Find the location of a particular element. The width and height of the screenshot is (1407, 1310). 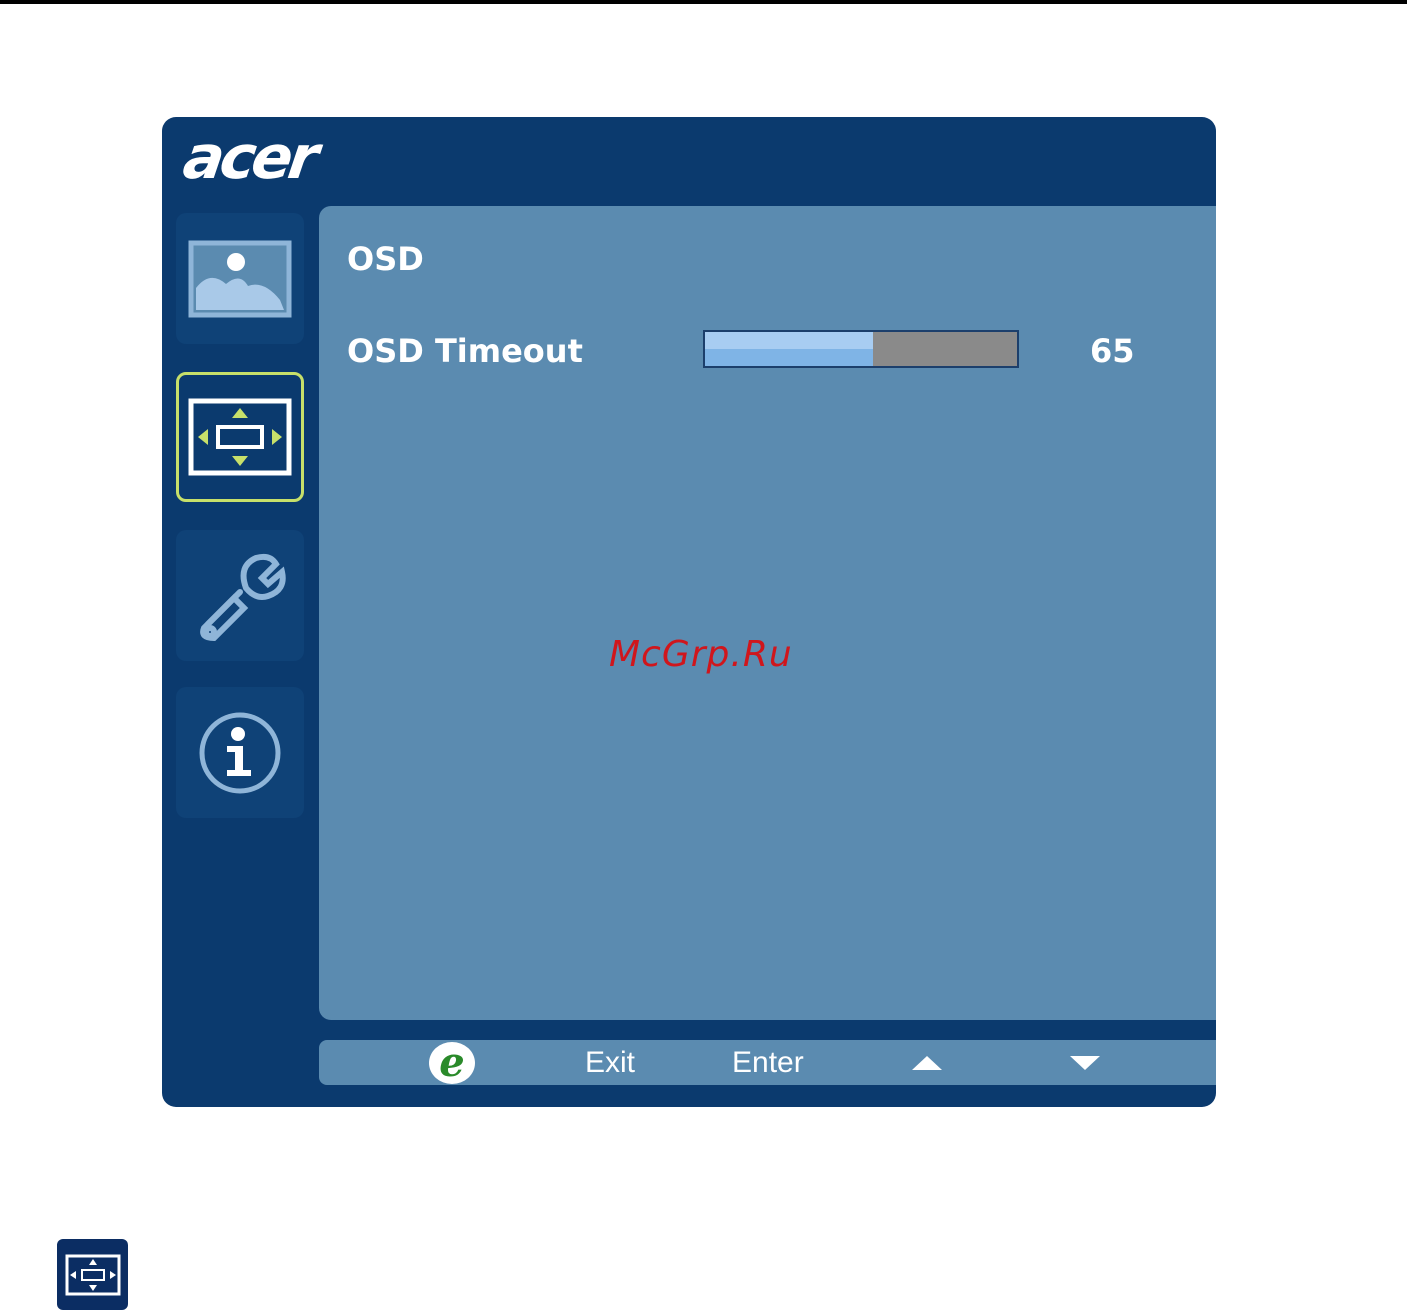

picture-icon is located at coordinates (240, 278).